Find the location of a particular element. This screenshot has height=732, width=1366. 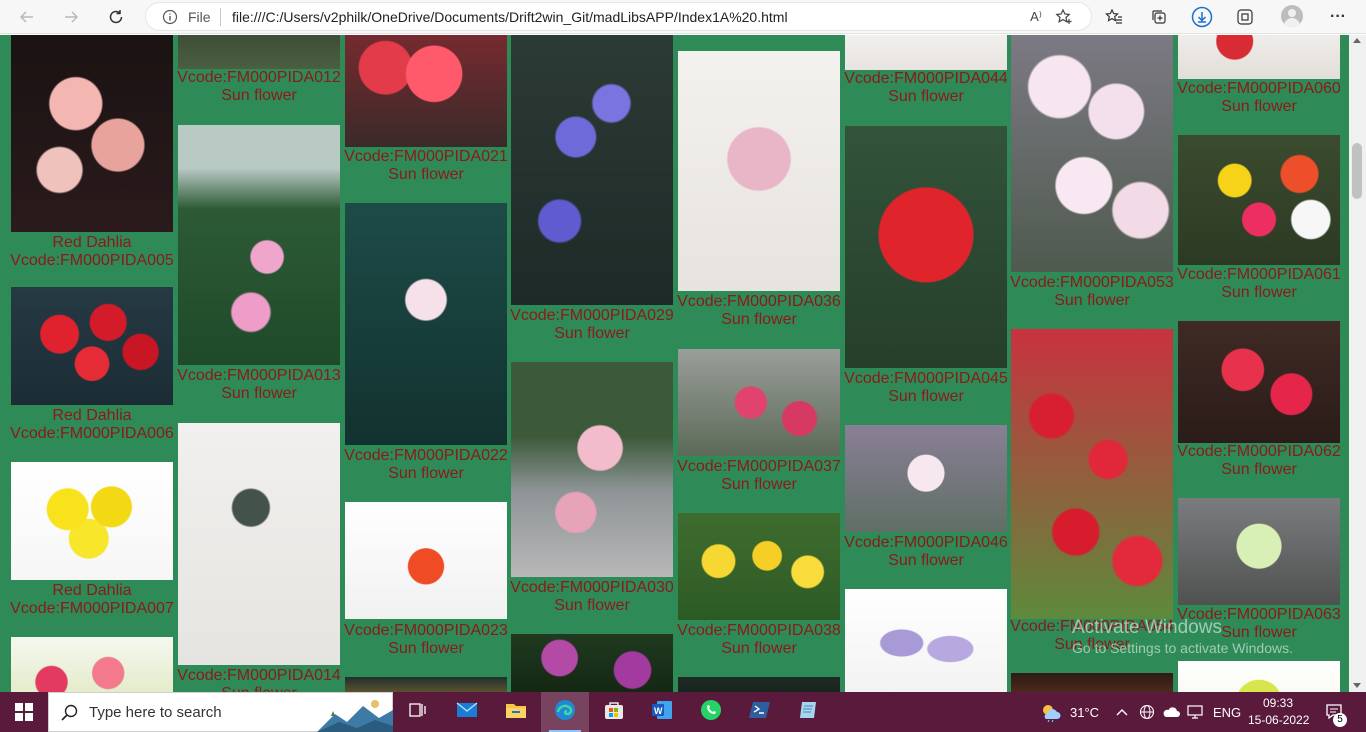

flower-code: Vcode:FM000PIDA007 is located at coordinates (92, 608).